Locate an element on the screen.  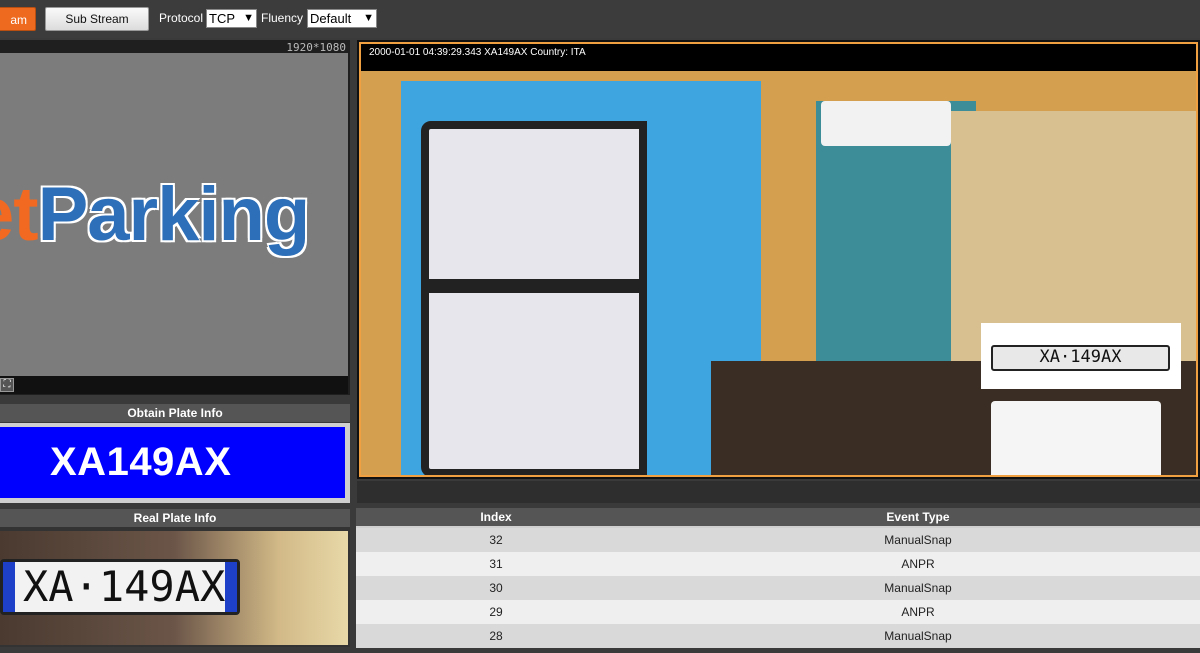
obtain-plate-panel: XA149AX is located at coordinates (175, 463).